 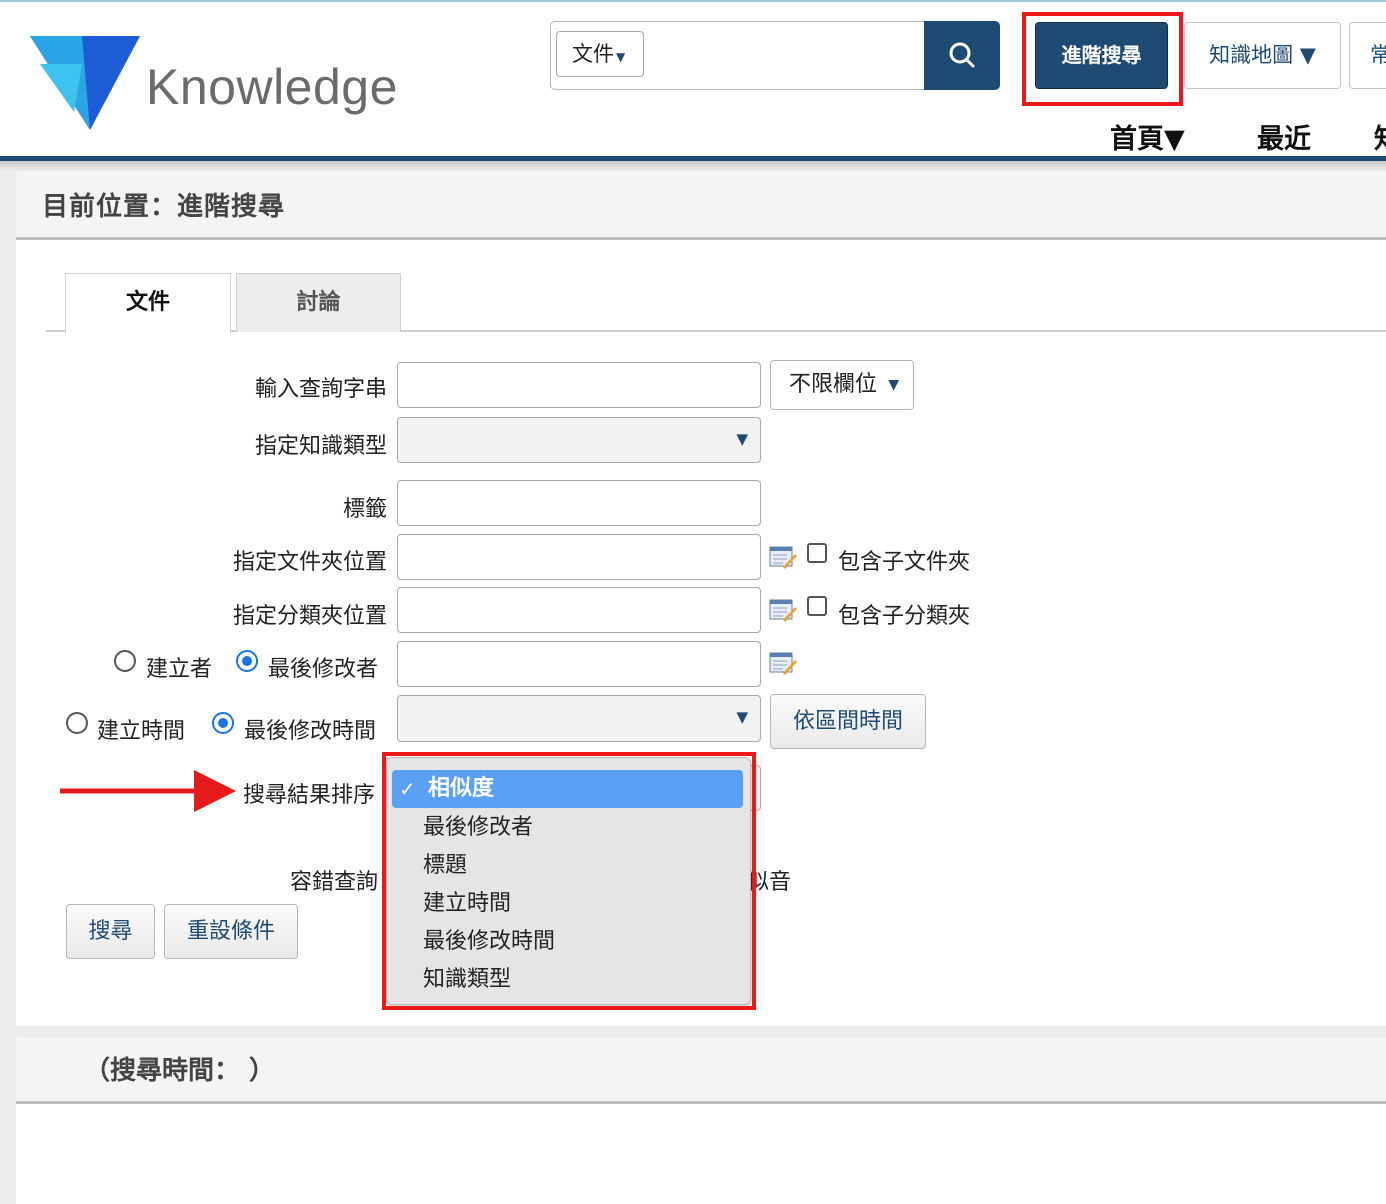 I want to click on category-input, so click(x=579, y=610).